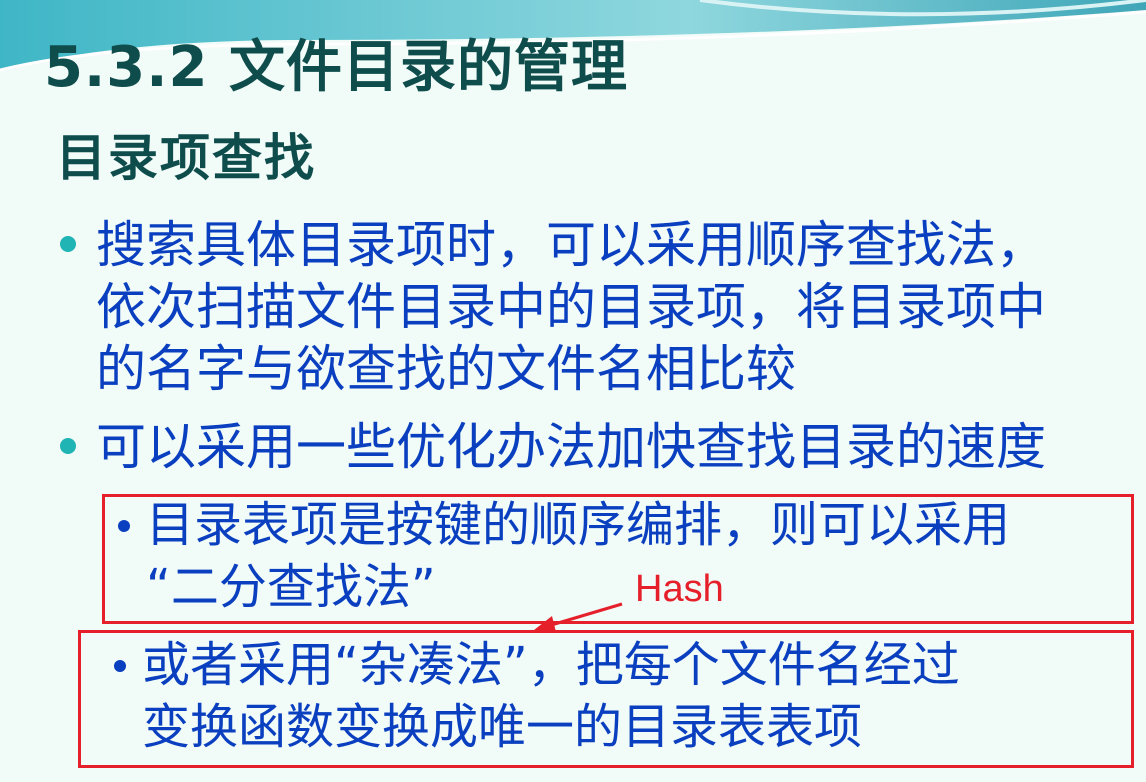 The height and width of the screenshot is (782, 1146). Describe the element at coordinates (186, 158) in the screenshot. I see `section-heading: 目录项查找` at that location.